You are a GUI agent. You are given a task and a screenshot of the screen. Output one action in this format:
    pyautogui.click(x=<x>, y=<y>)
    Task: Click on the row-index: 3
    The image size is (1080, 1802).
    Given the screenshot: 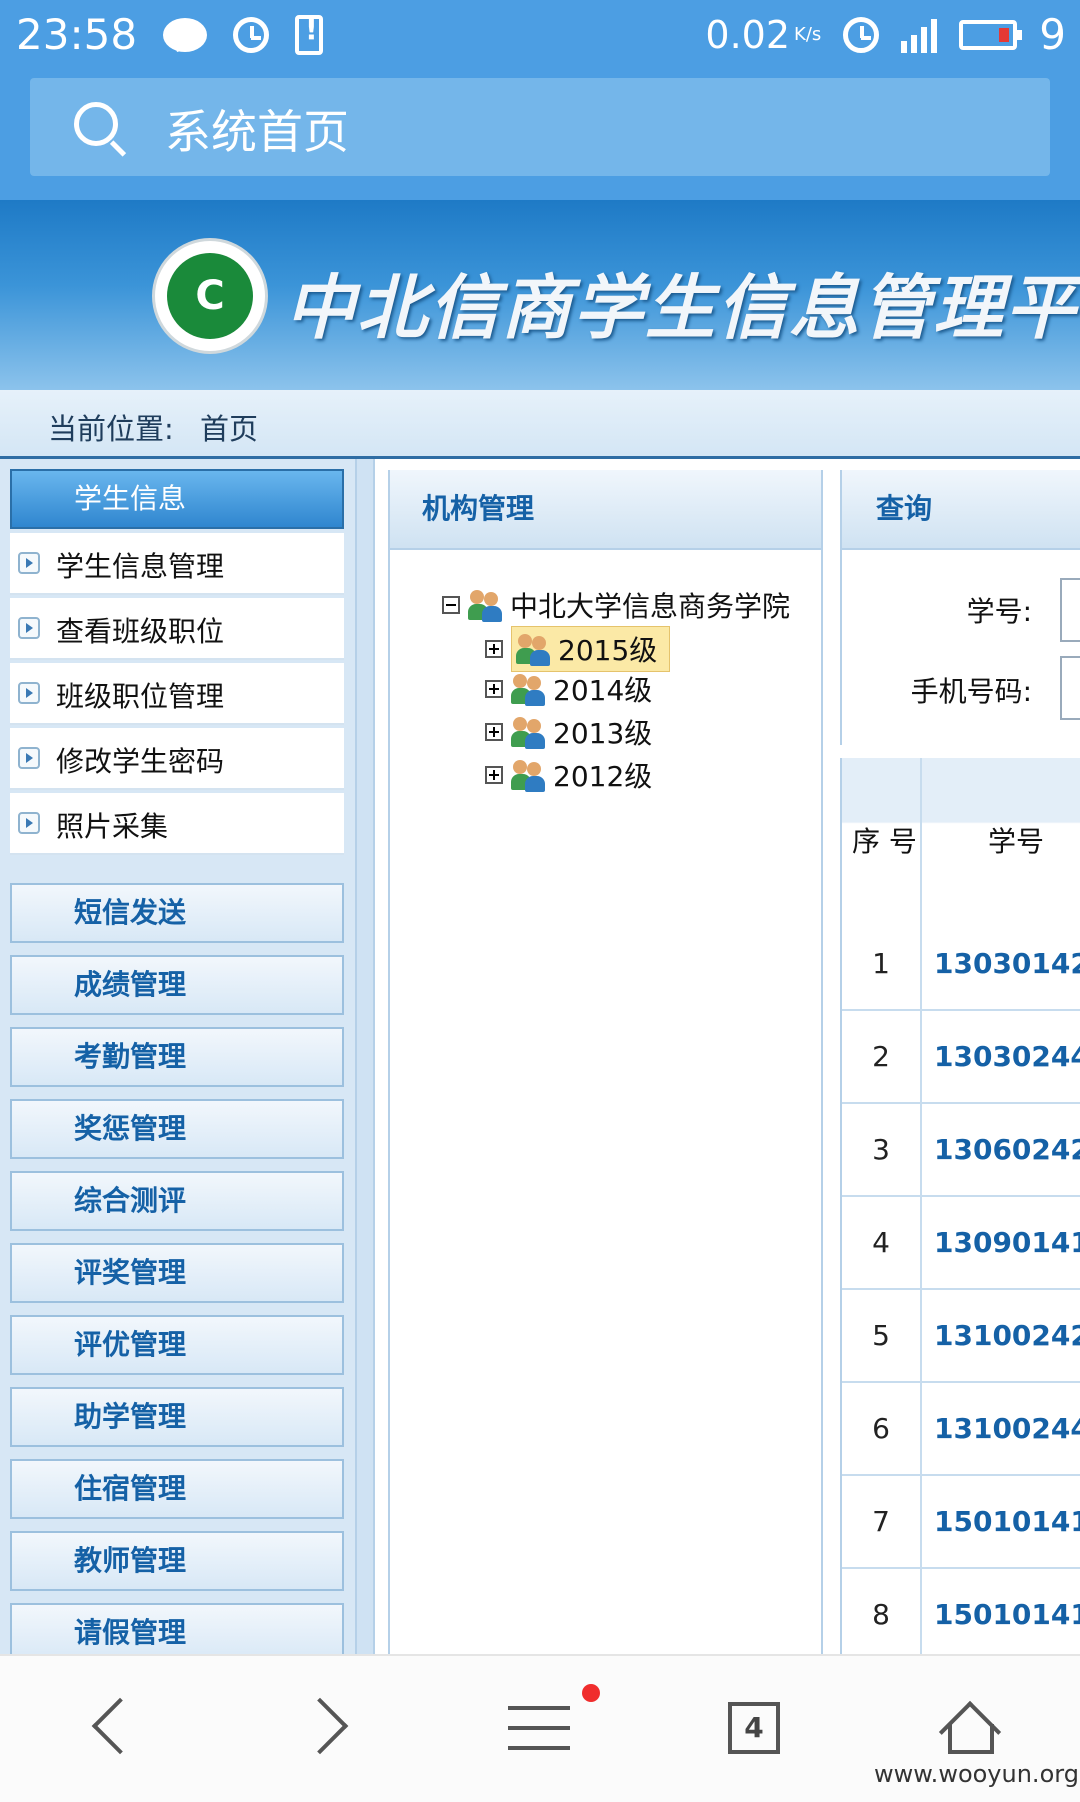 What is the action you would take?
    pyautogui.click(x=882, y=1149)
    